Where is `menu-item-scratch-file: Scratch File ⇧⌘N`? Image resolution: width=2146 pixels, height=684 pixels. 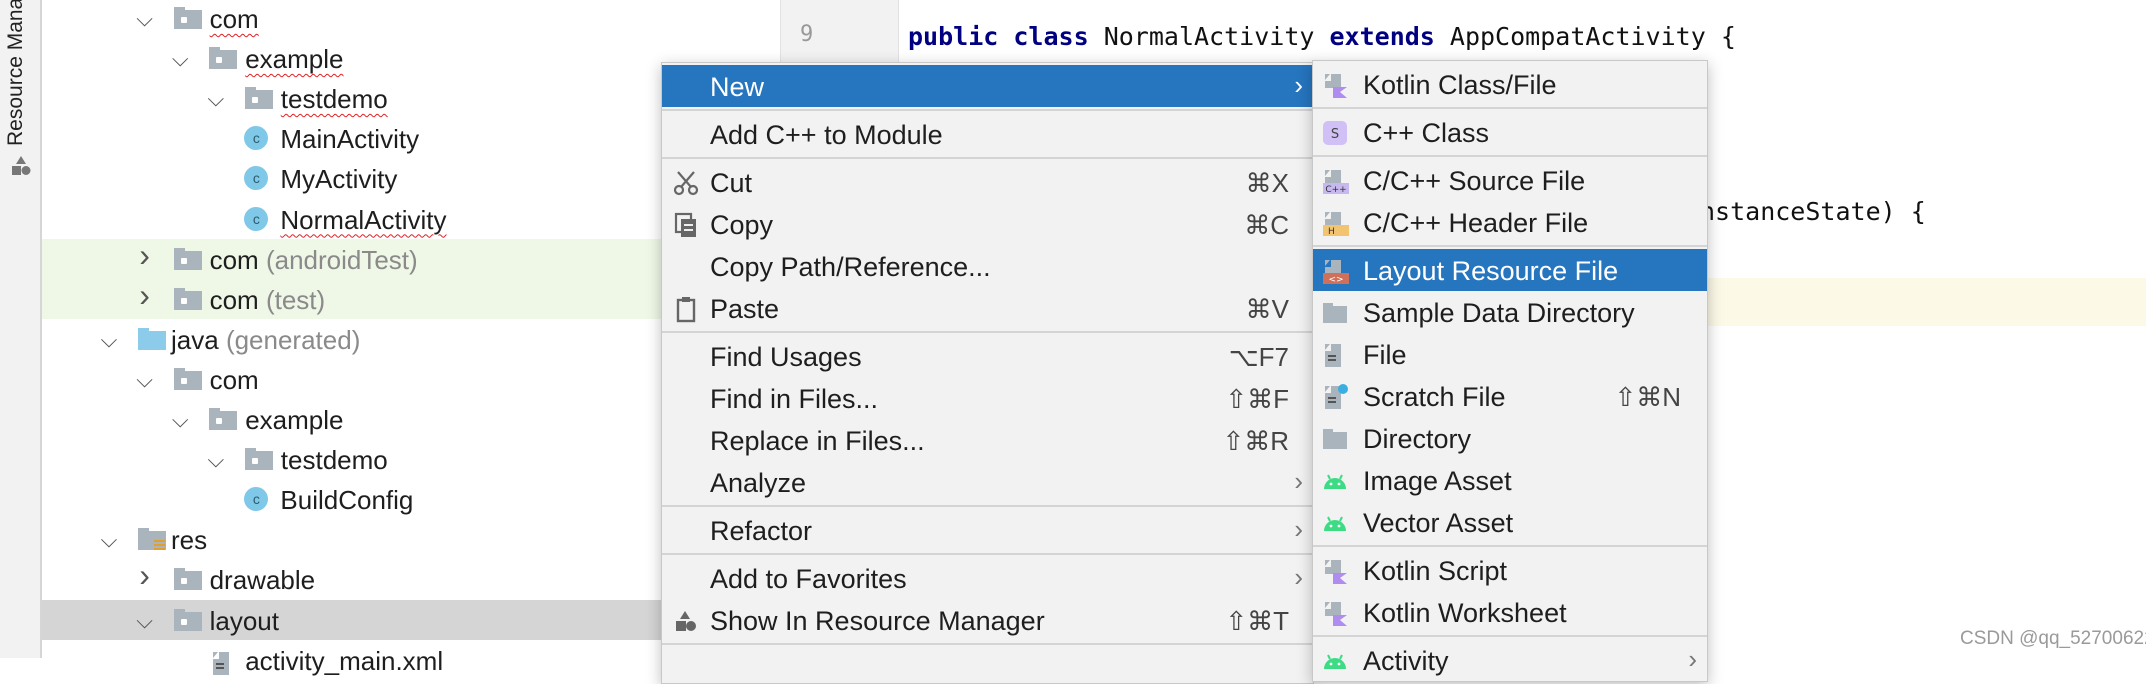 menu-item-scratch-file: Scratch File ⇧⌘N is located at coordinates (1510, 396).